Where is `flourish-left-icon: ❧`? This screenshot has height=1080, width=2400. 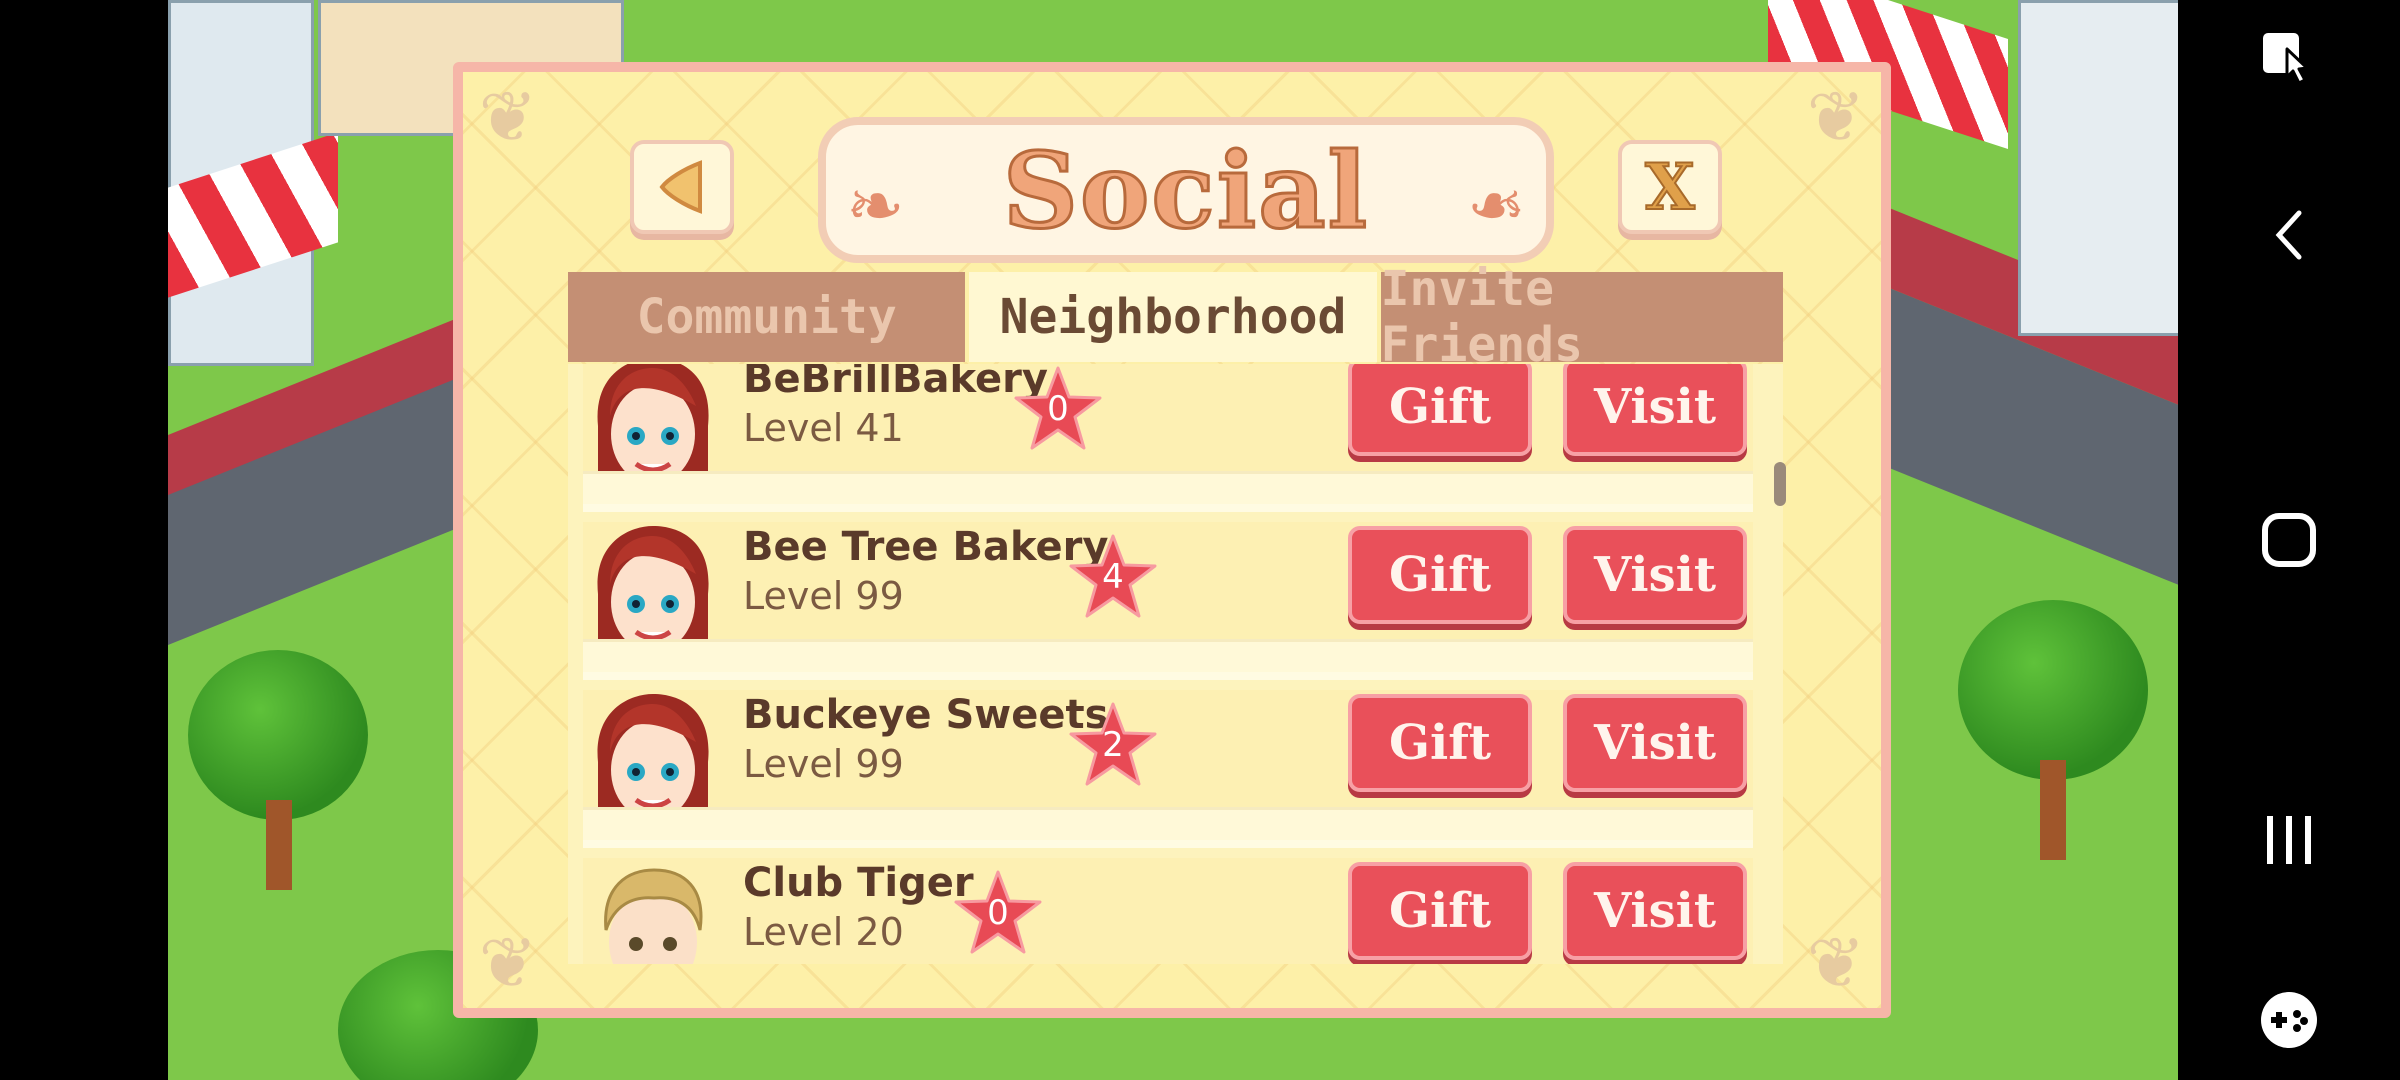 flourish-left-icon: ❧ is located at coordinates (875, 206).